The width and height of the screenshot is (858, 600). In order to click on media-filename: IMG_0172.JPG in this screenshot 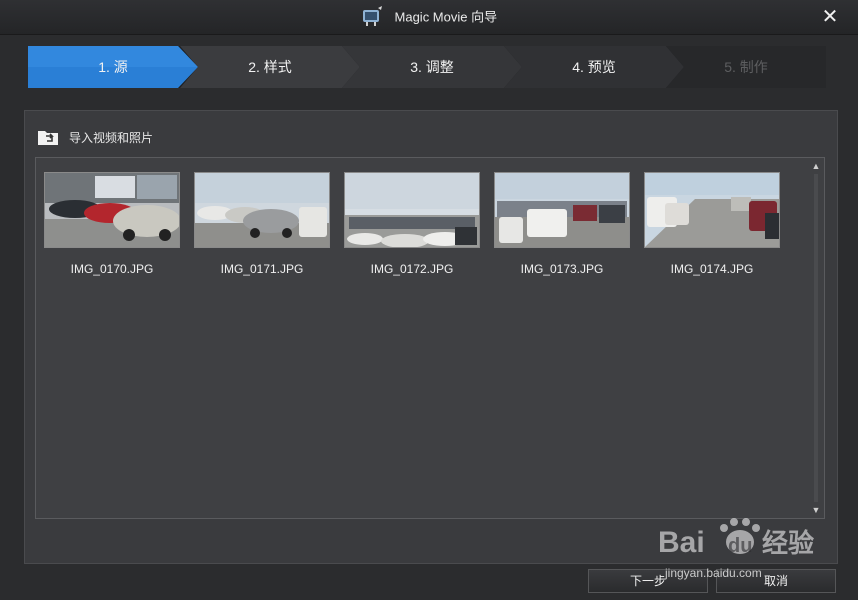, I will do `click(412, 269)`.